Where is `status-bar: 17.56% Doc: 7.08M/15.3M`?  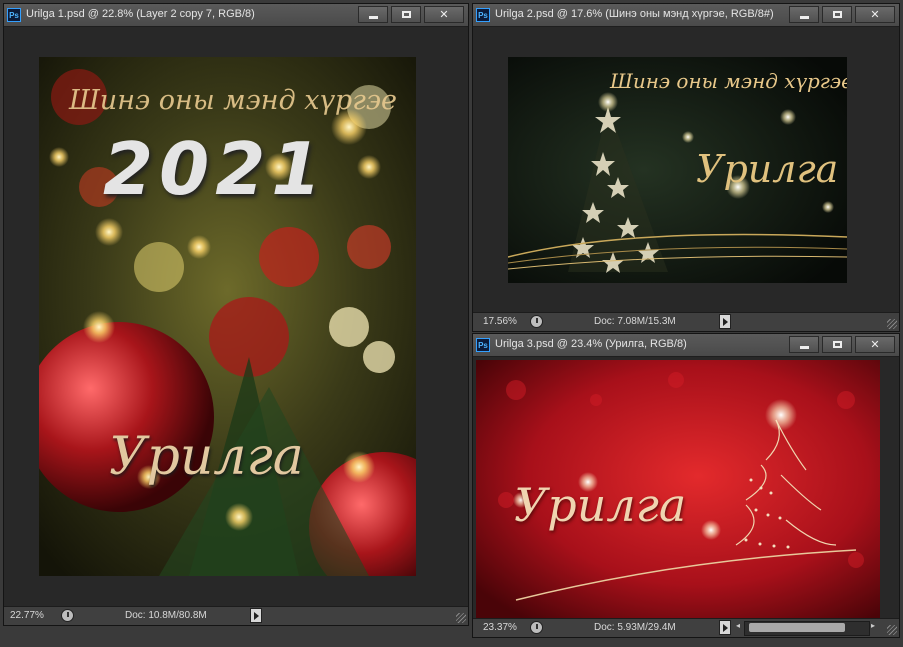 status-bar: 17.56% Doc: 7.08M/15.3M is located at coordinates (686, 321).